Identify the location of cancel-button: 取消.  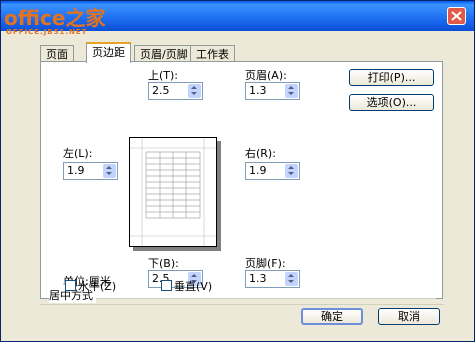
(409, 316).